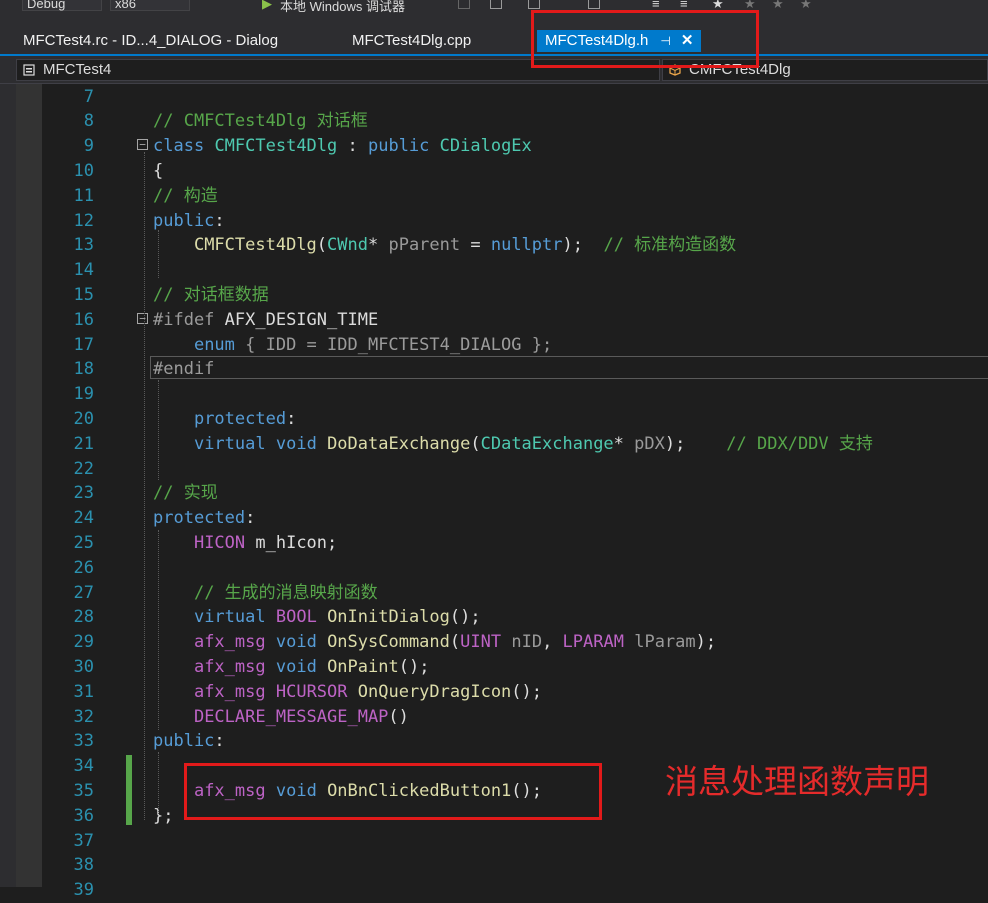 This screenshot has width=988, height=903. What do you see at coordinates (494, 617) in the screenshot?
I see `code-line: 28 virtual BOOL OnInitDialog();` at bounding box center [494, 617].